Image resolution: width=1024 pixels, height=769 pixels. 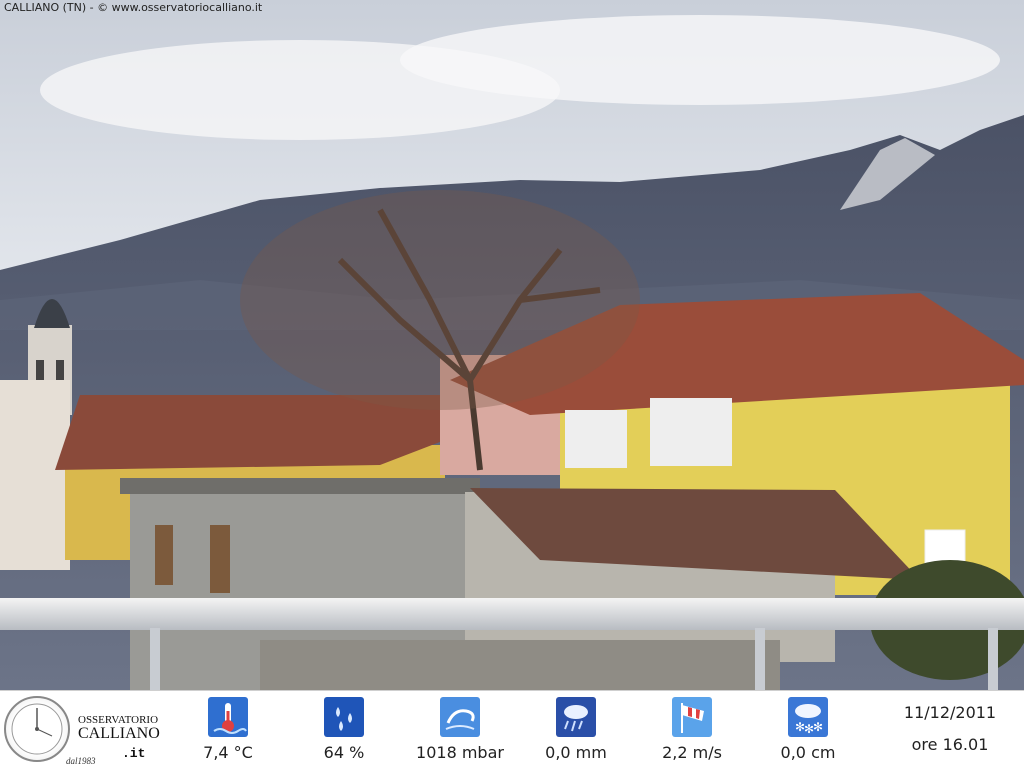 I want to click on pressure-icon, so click(x=460, y=717).